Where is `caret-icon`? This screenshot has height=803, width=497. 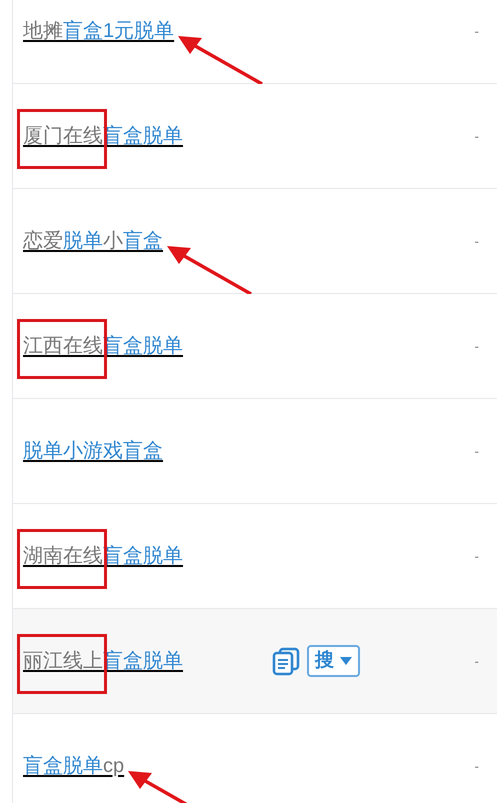 caret-icon is located at coordinates (346, 661).